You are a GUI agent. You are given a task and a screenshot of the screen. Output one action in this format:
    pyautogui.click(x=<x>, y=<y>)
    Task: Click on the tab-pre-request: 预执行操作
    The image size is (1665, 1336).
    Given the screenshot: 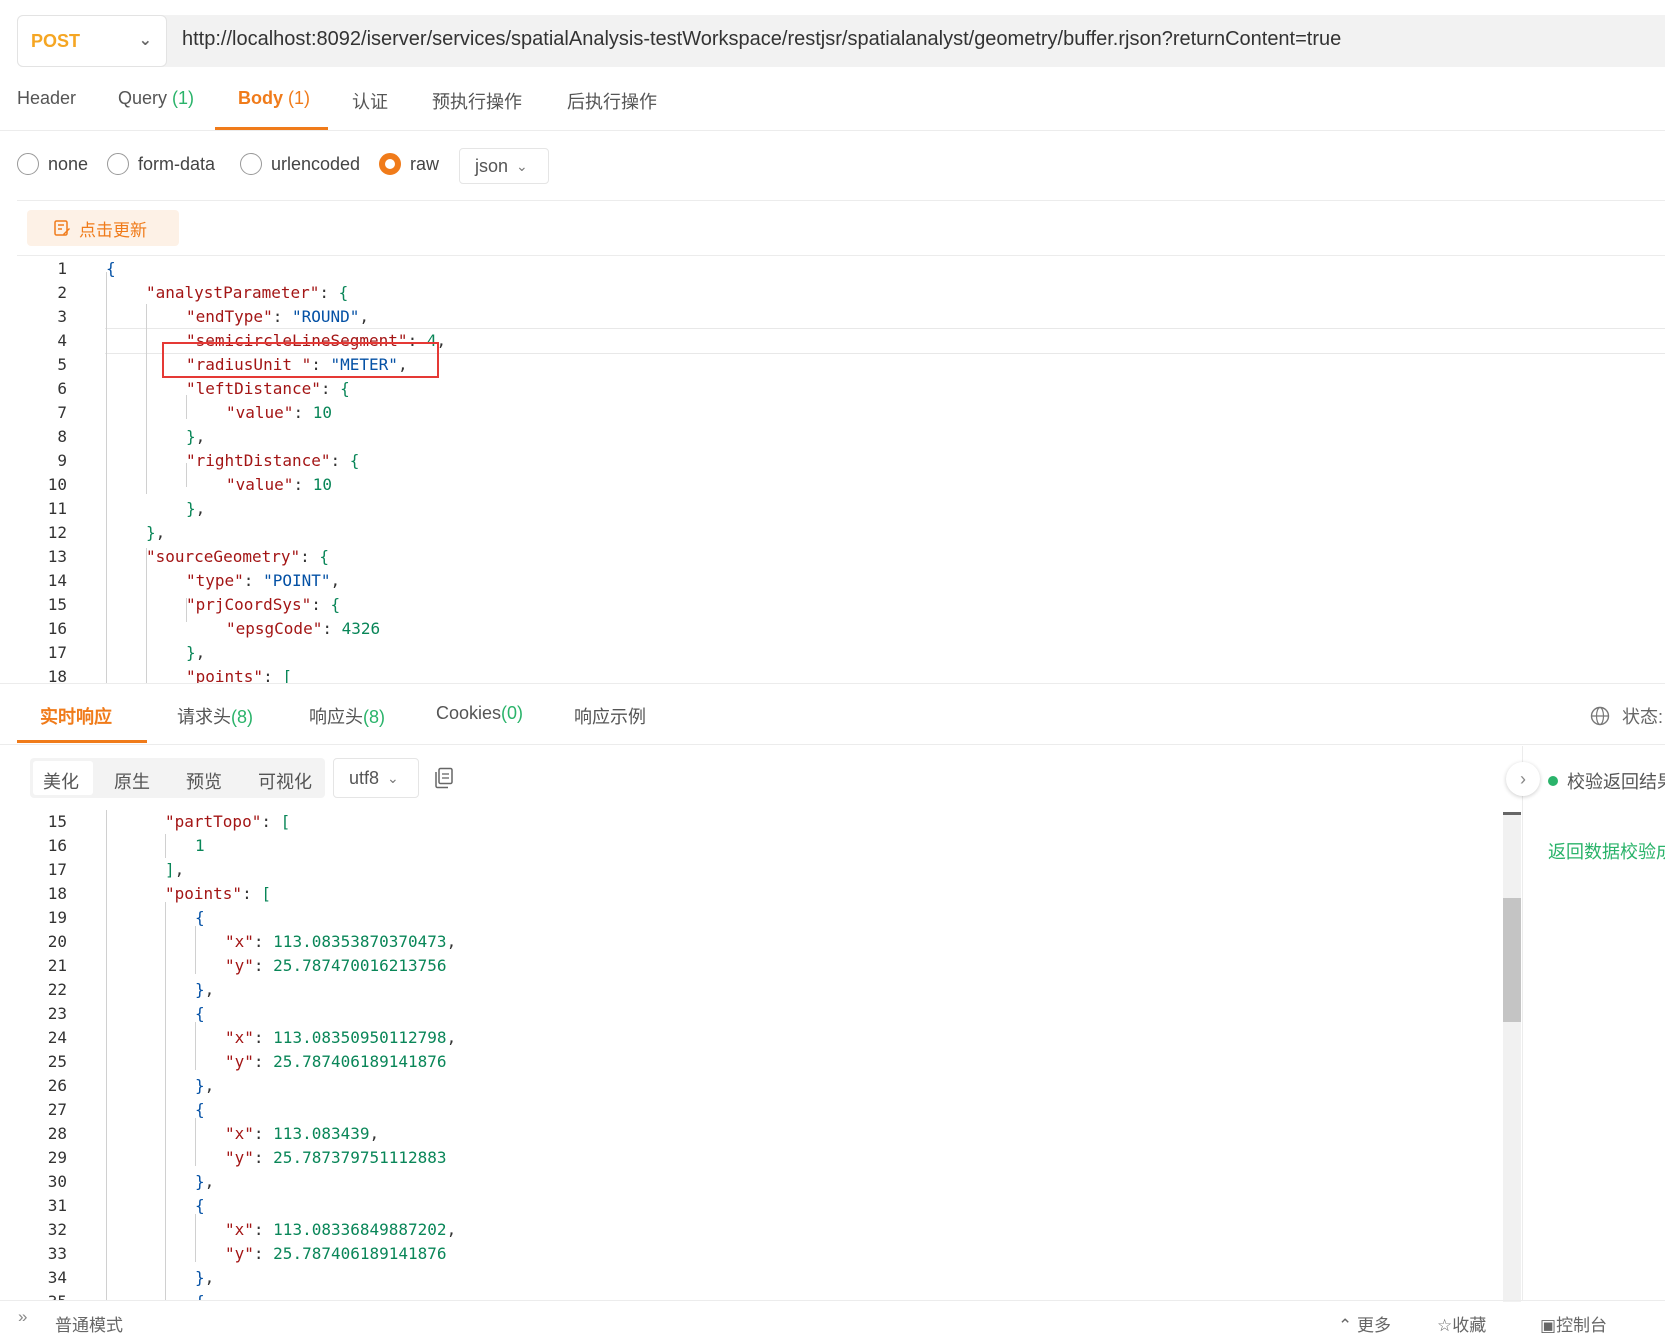 What is the action you would take?
    pyautogui.click(x=477, y=101)
    